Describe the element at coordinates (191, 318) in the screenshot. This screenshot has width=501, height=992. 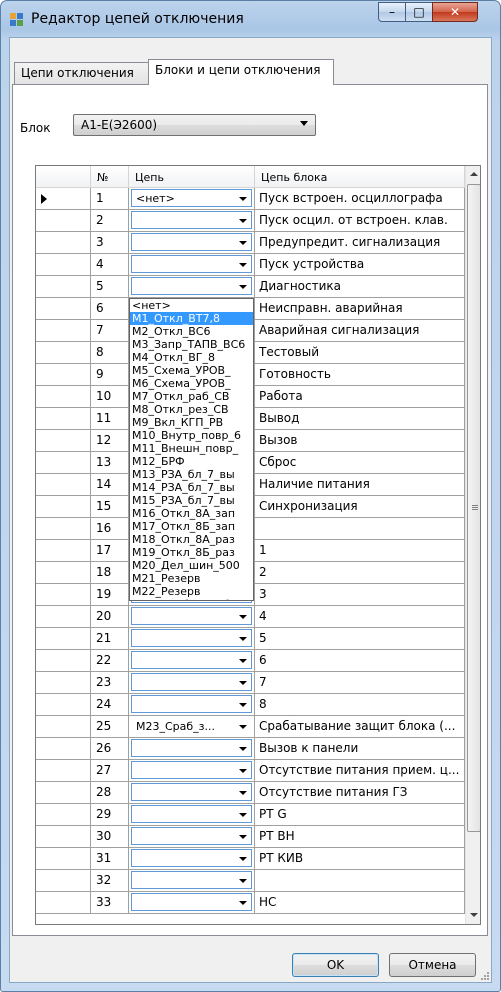
I see `dropdown-option: M1_Откл_ВТ7,8` at that location.